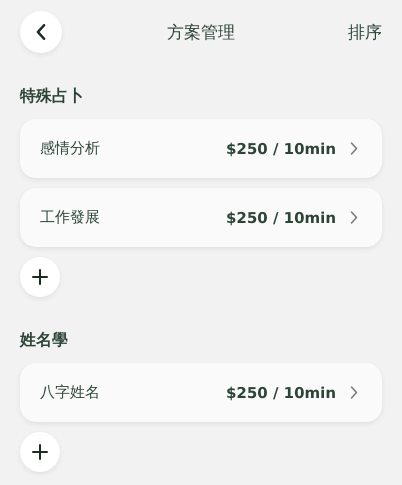  What do you see at coordinates (201, 392) in the screenshot?
I see `plan-row: 八字姓名 $250 / 10min` at bounding box center [201, 392].